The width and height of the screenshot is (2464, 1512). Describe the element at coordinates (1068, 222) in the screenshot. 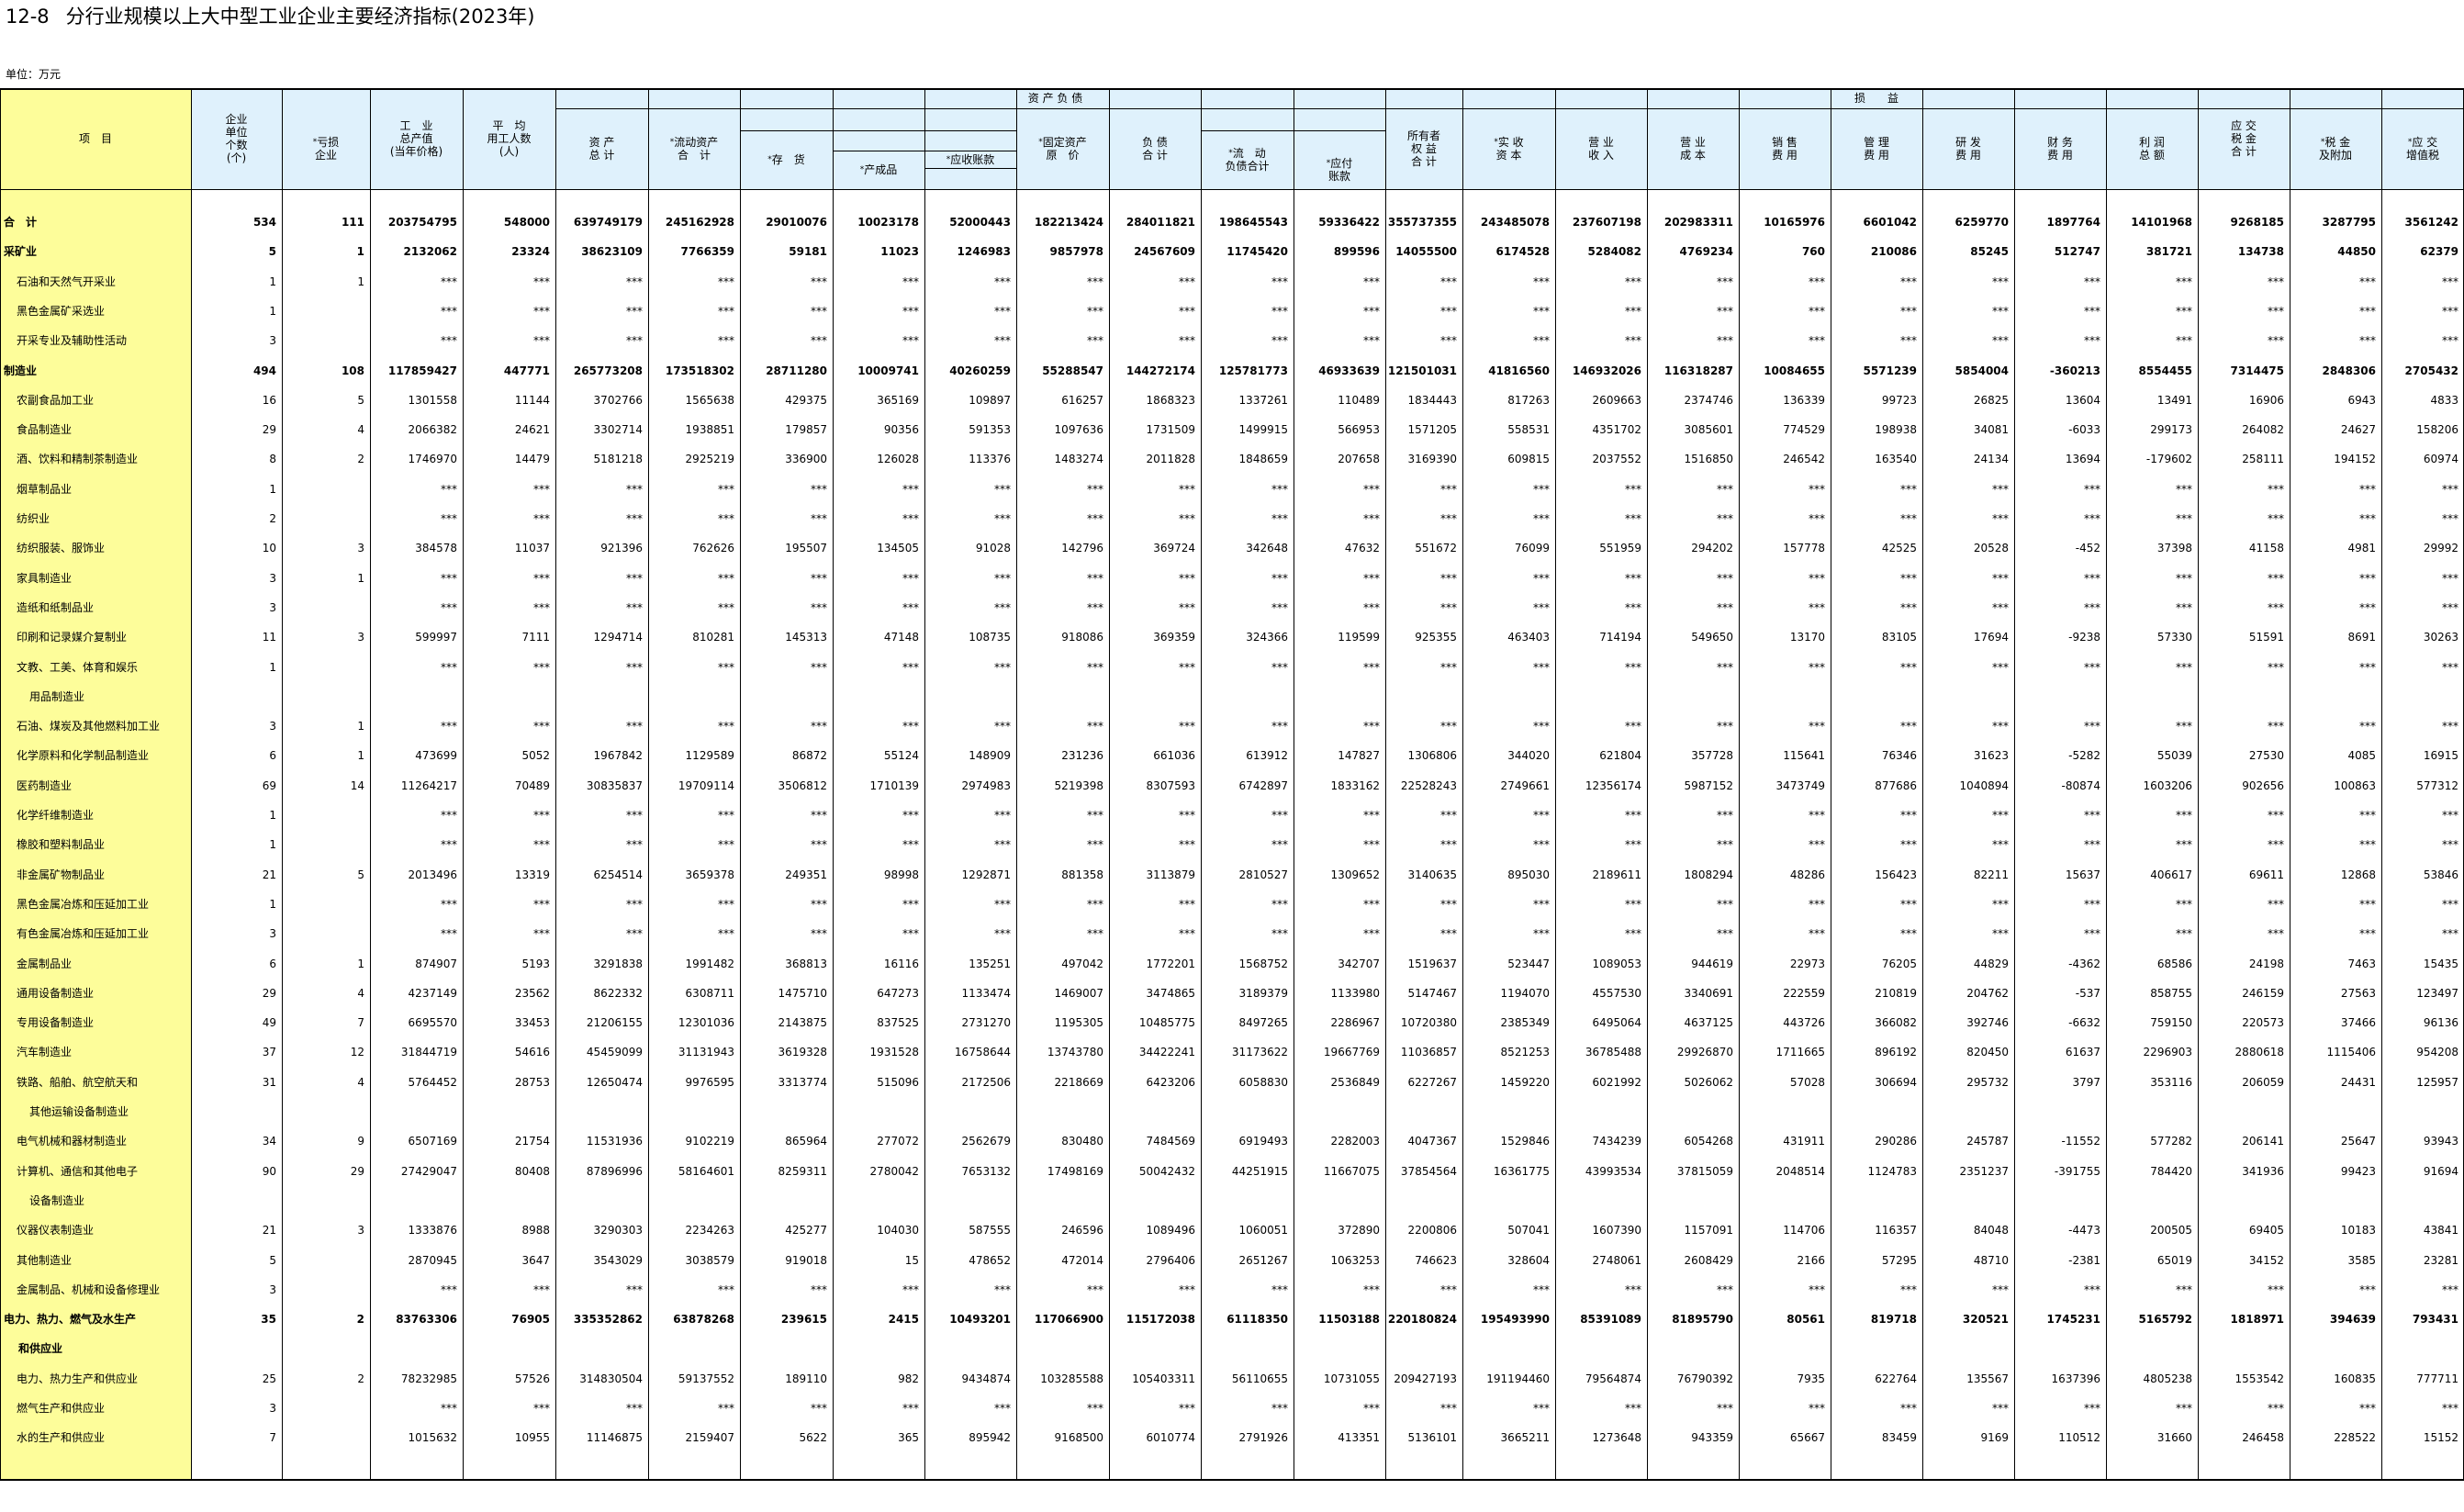

I see `table-cell: 182213424` at that location.